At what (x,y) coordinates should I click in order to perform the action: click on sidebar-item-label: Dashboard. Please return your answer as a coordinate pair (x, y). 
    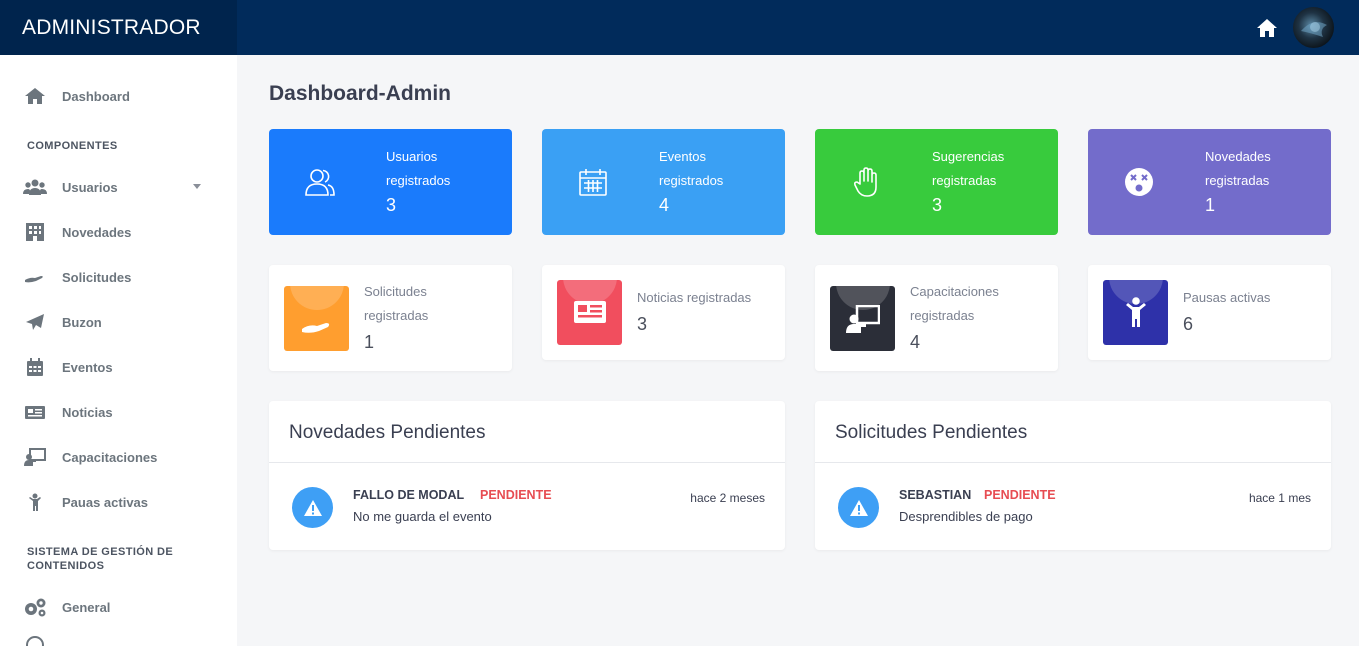
    Looking at the image, I should click on (96, 96).